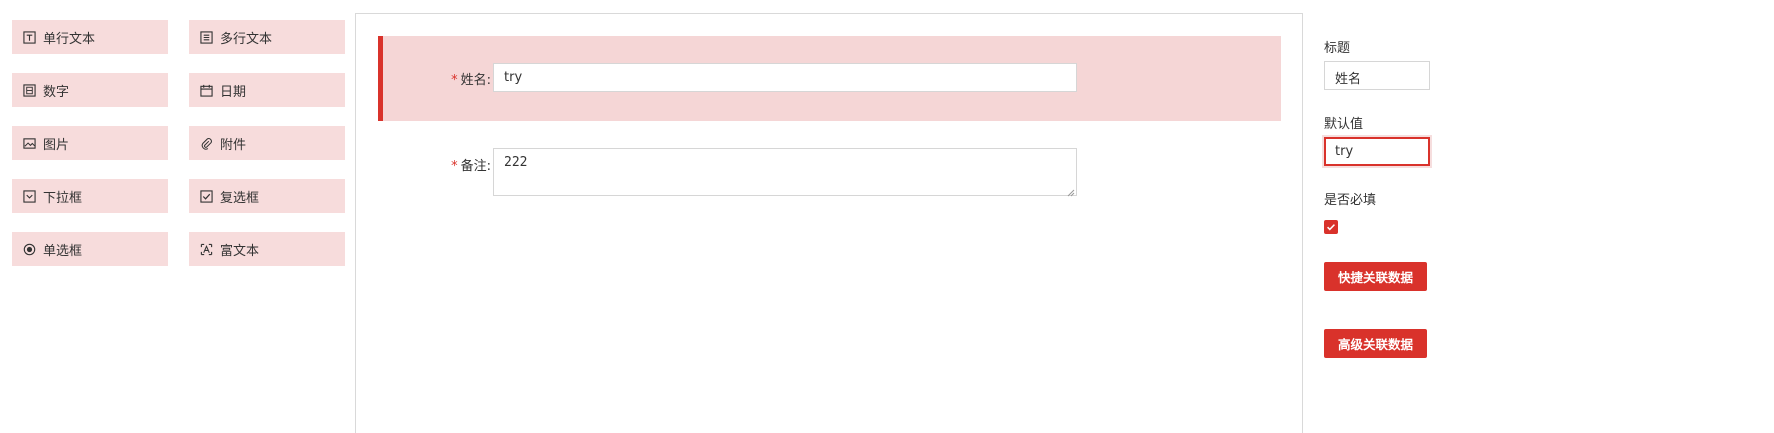  Describe the element at coordinates (206, 196) in the screenshot. I see `checkbox-icon` at that location.